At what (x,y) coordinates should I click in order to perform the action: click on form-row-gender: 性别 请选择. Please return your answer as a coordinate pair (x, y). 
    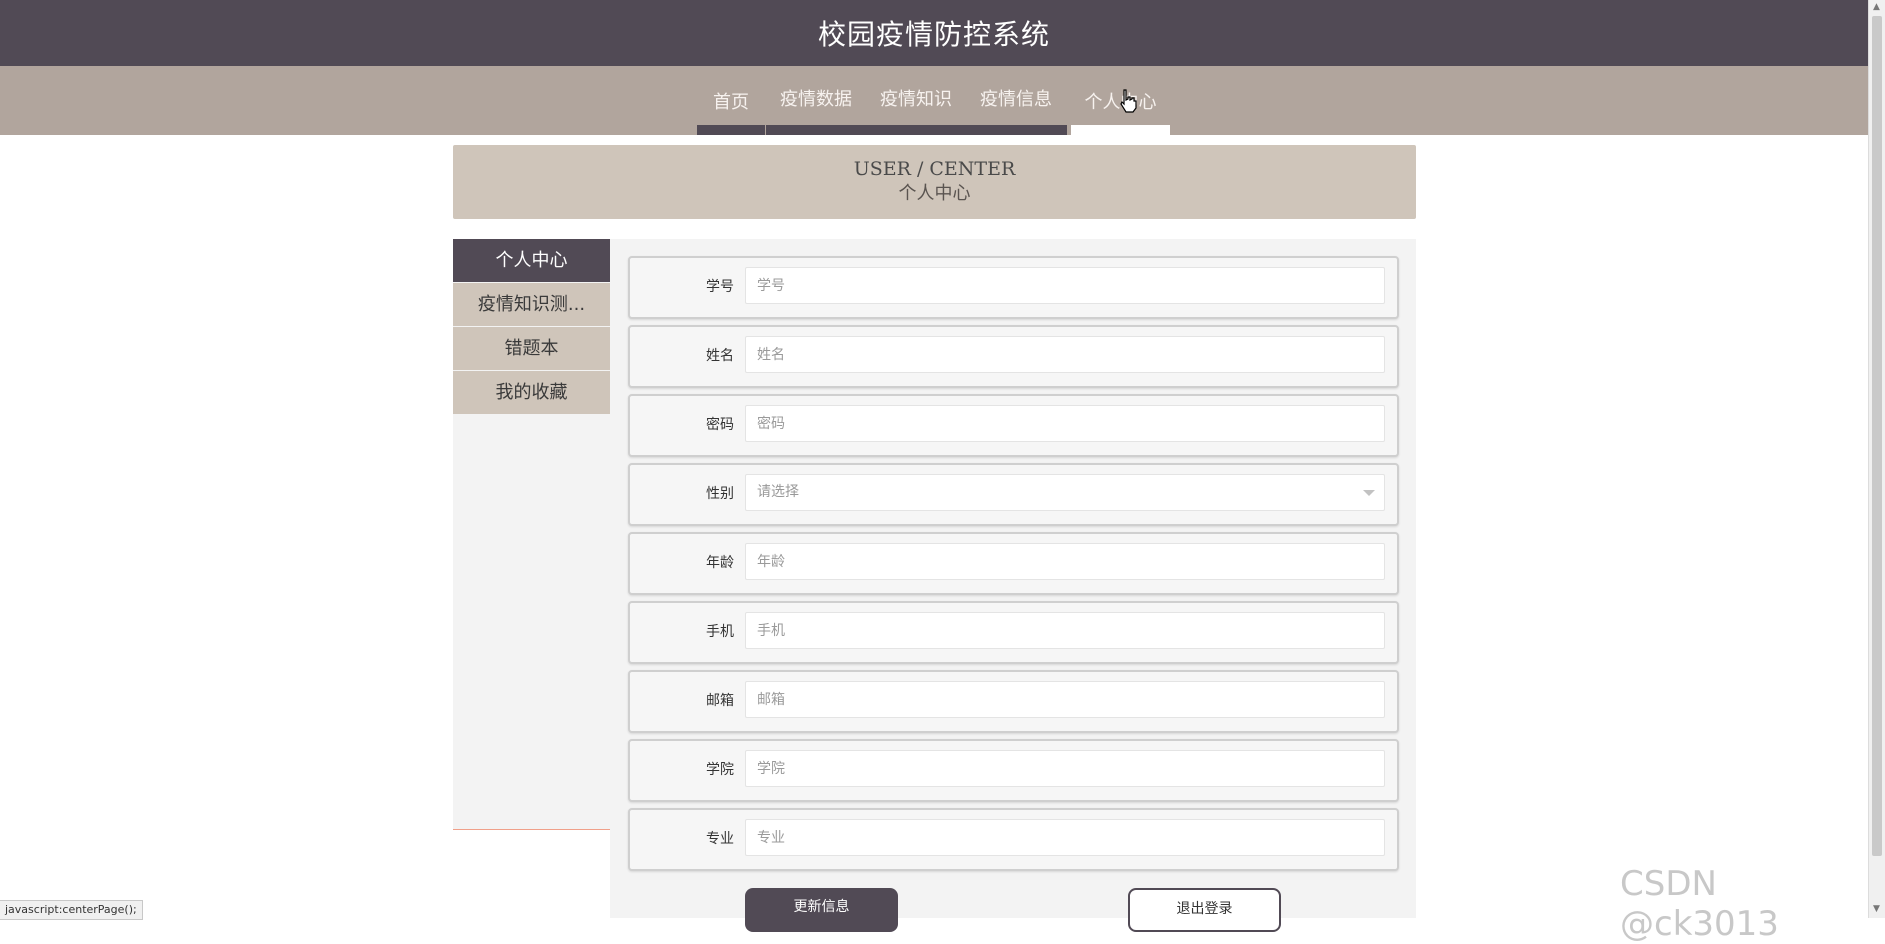
    Looking at the image, I should click on (1013, 494).